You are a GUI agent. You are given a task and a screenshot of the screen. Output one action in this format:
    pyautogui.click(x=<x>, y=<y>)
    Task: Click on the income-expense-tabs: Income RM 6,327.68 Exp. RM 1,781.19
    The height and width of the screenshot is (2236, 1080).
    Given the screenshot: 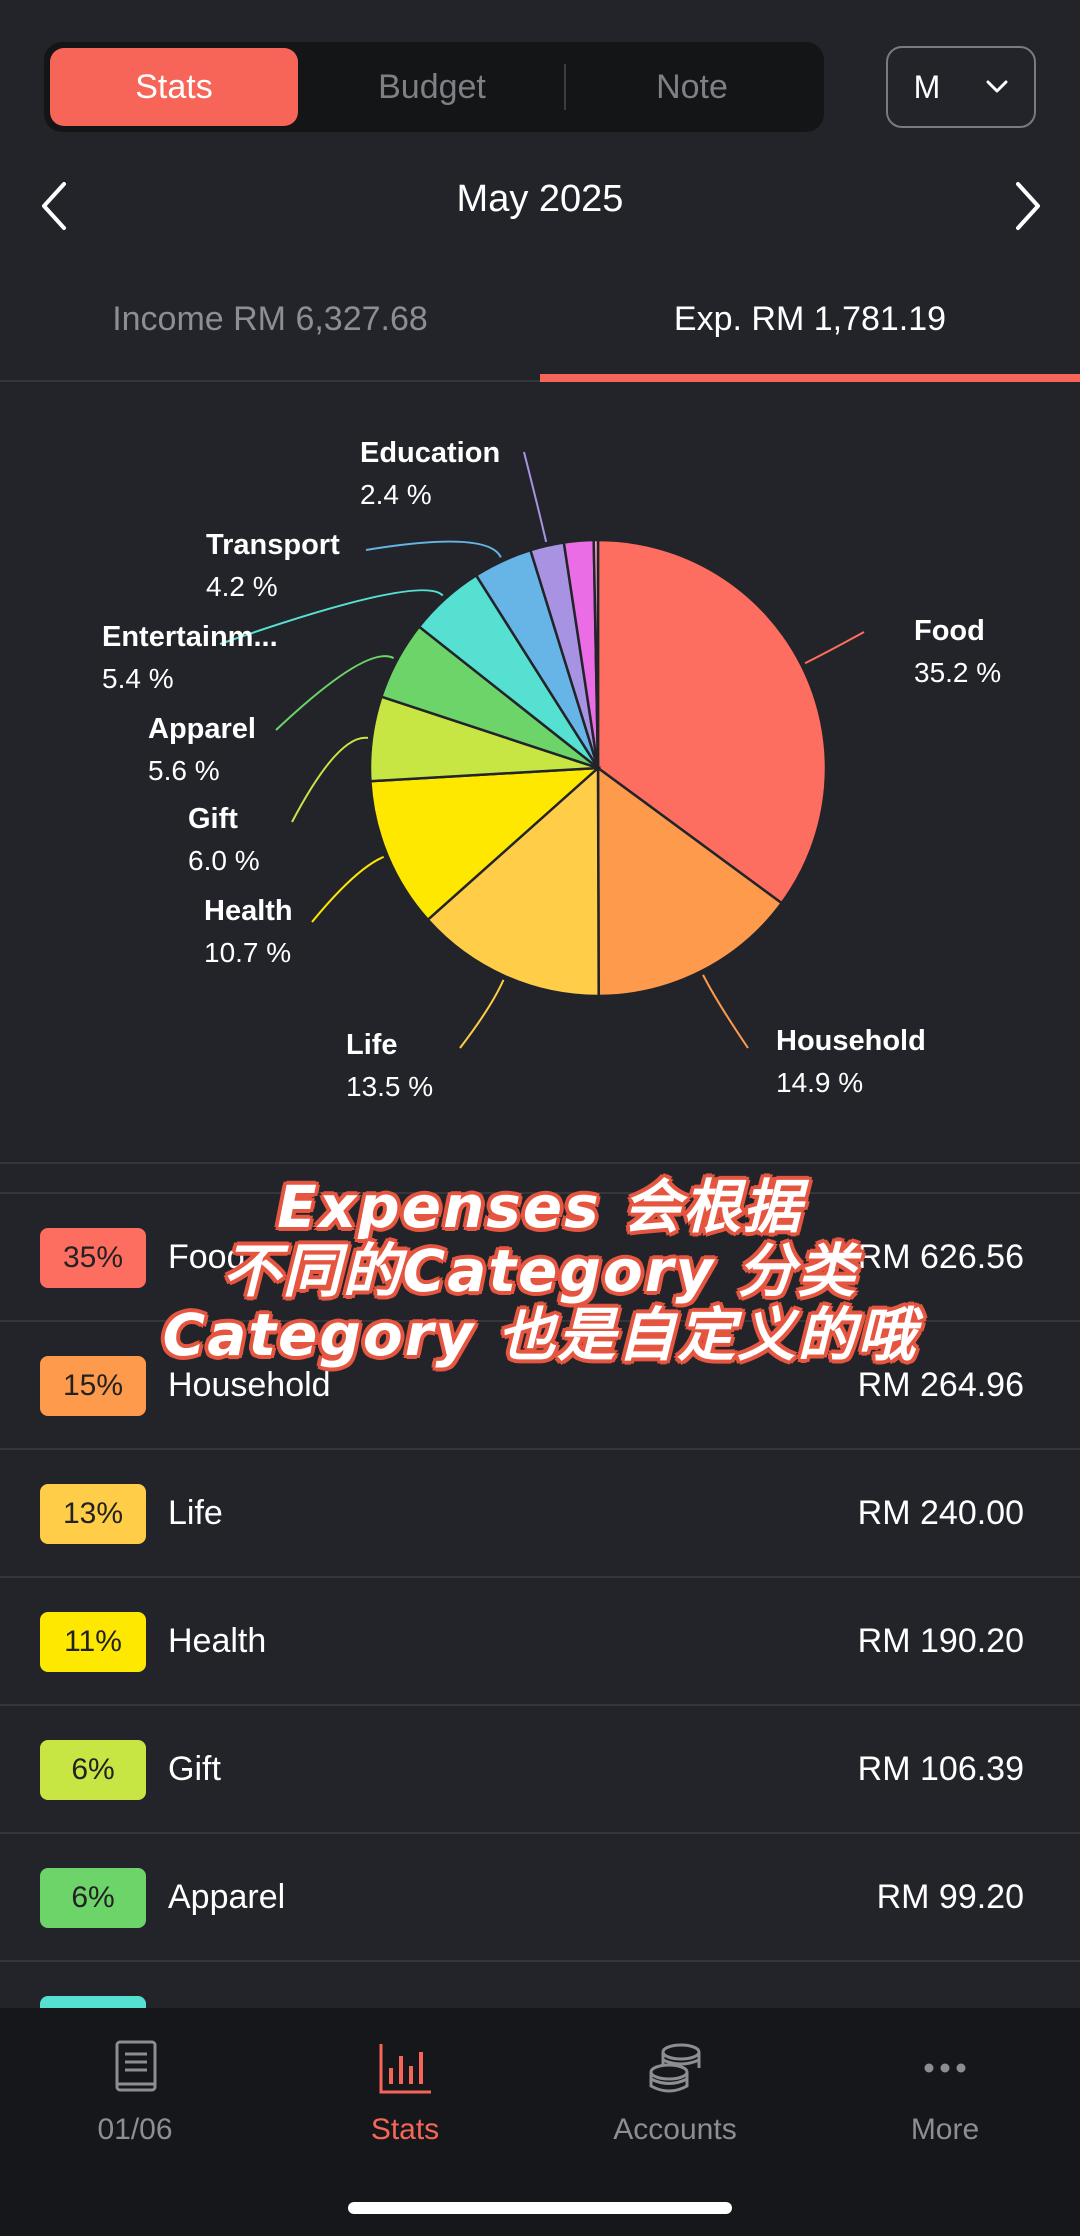 What is the action you would take?
    pyautogui.click(x=540, y=331)
    